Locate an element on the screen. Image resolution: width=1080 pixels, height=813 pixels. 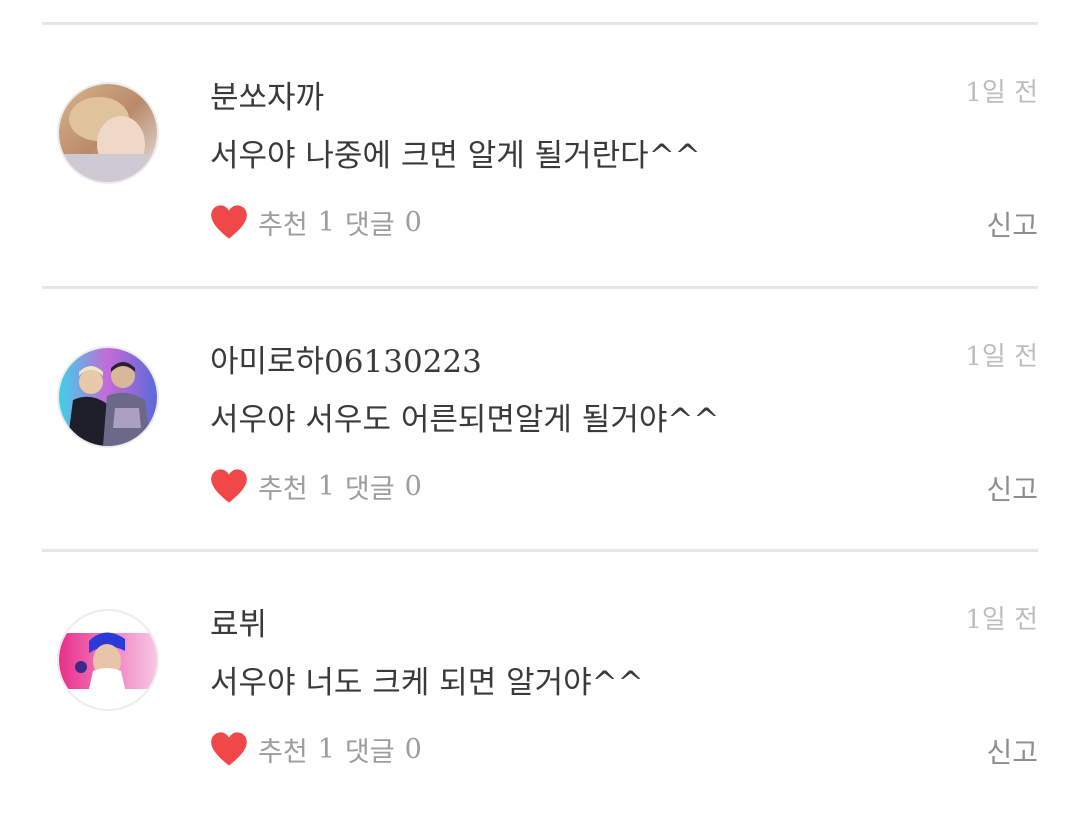
username: 아미로하06130223 is located at coordinates (346, 358).